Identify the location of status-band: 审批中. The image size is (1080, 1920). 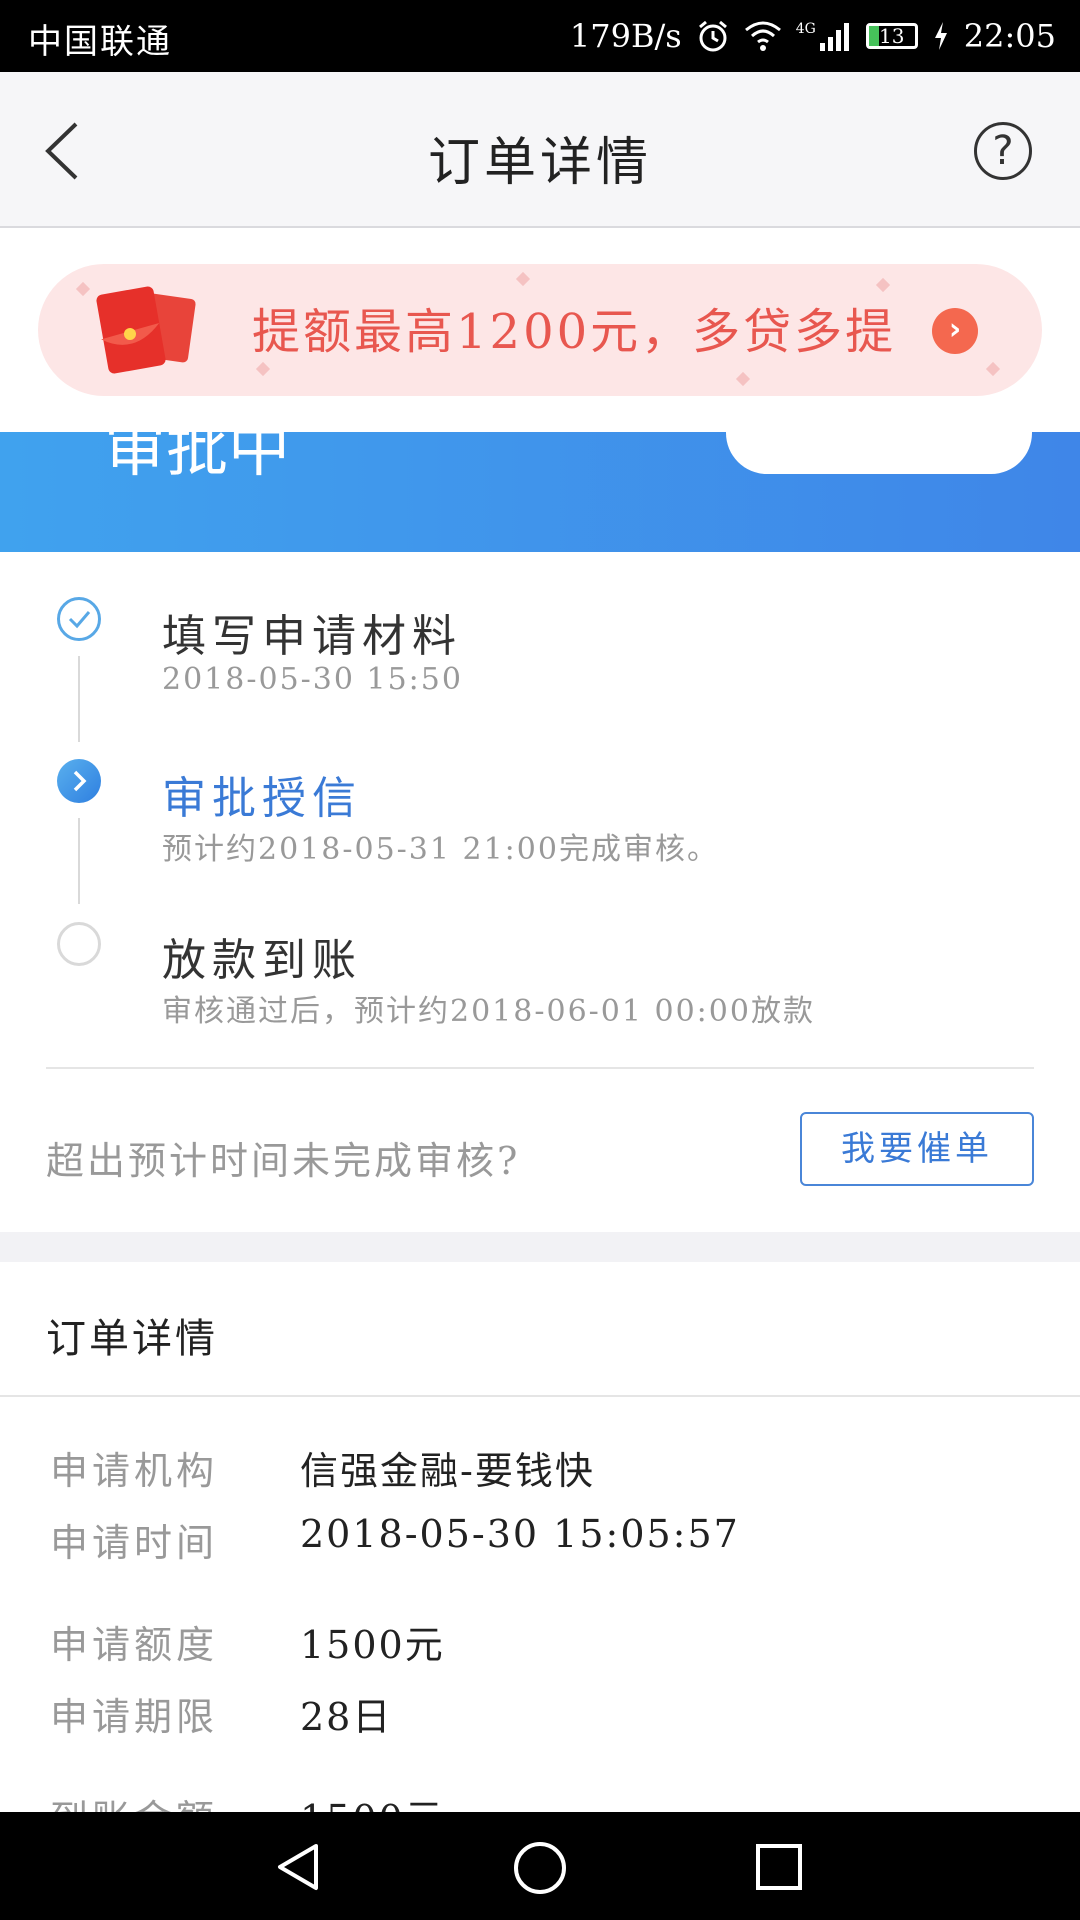
(540, 492).